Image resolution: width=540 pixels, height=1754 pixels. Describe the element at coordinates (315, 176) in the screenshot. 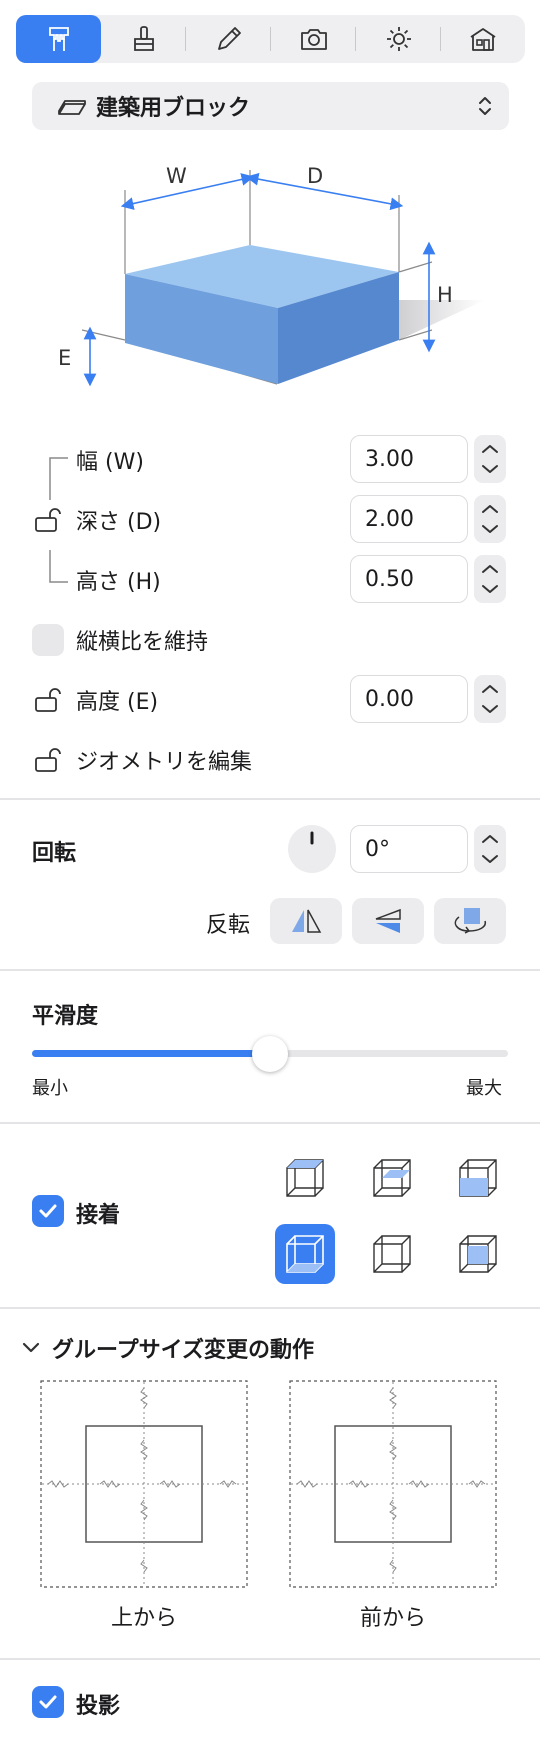

I see `depth-dim-label: D` at that location.